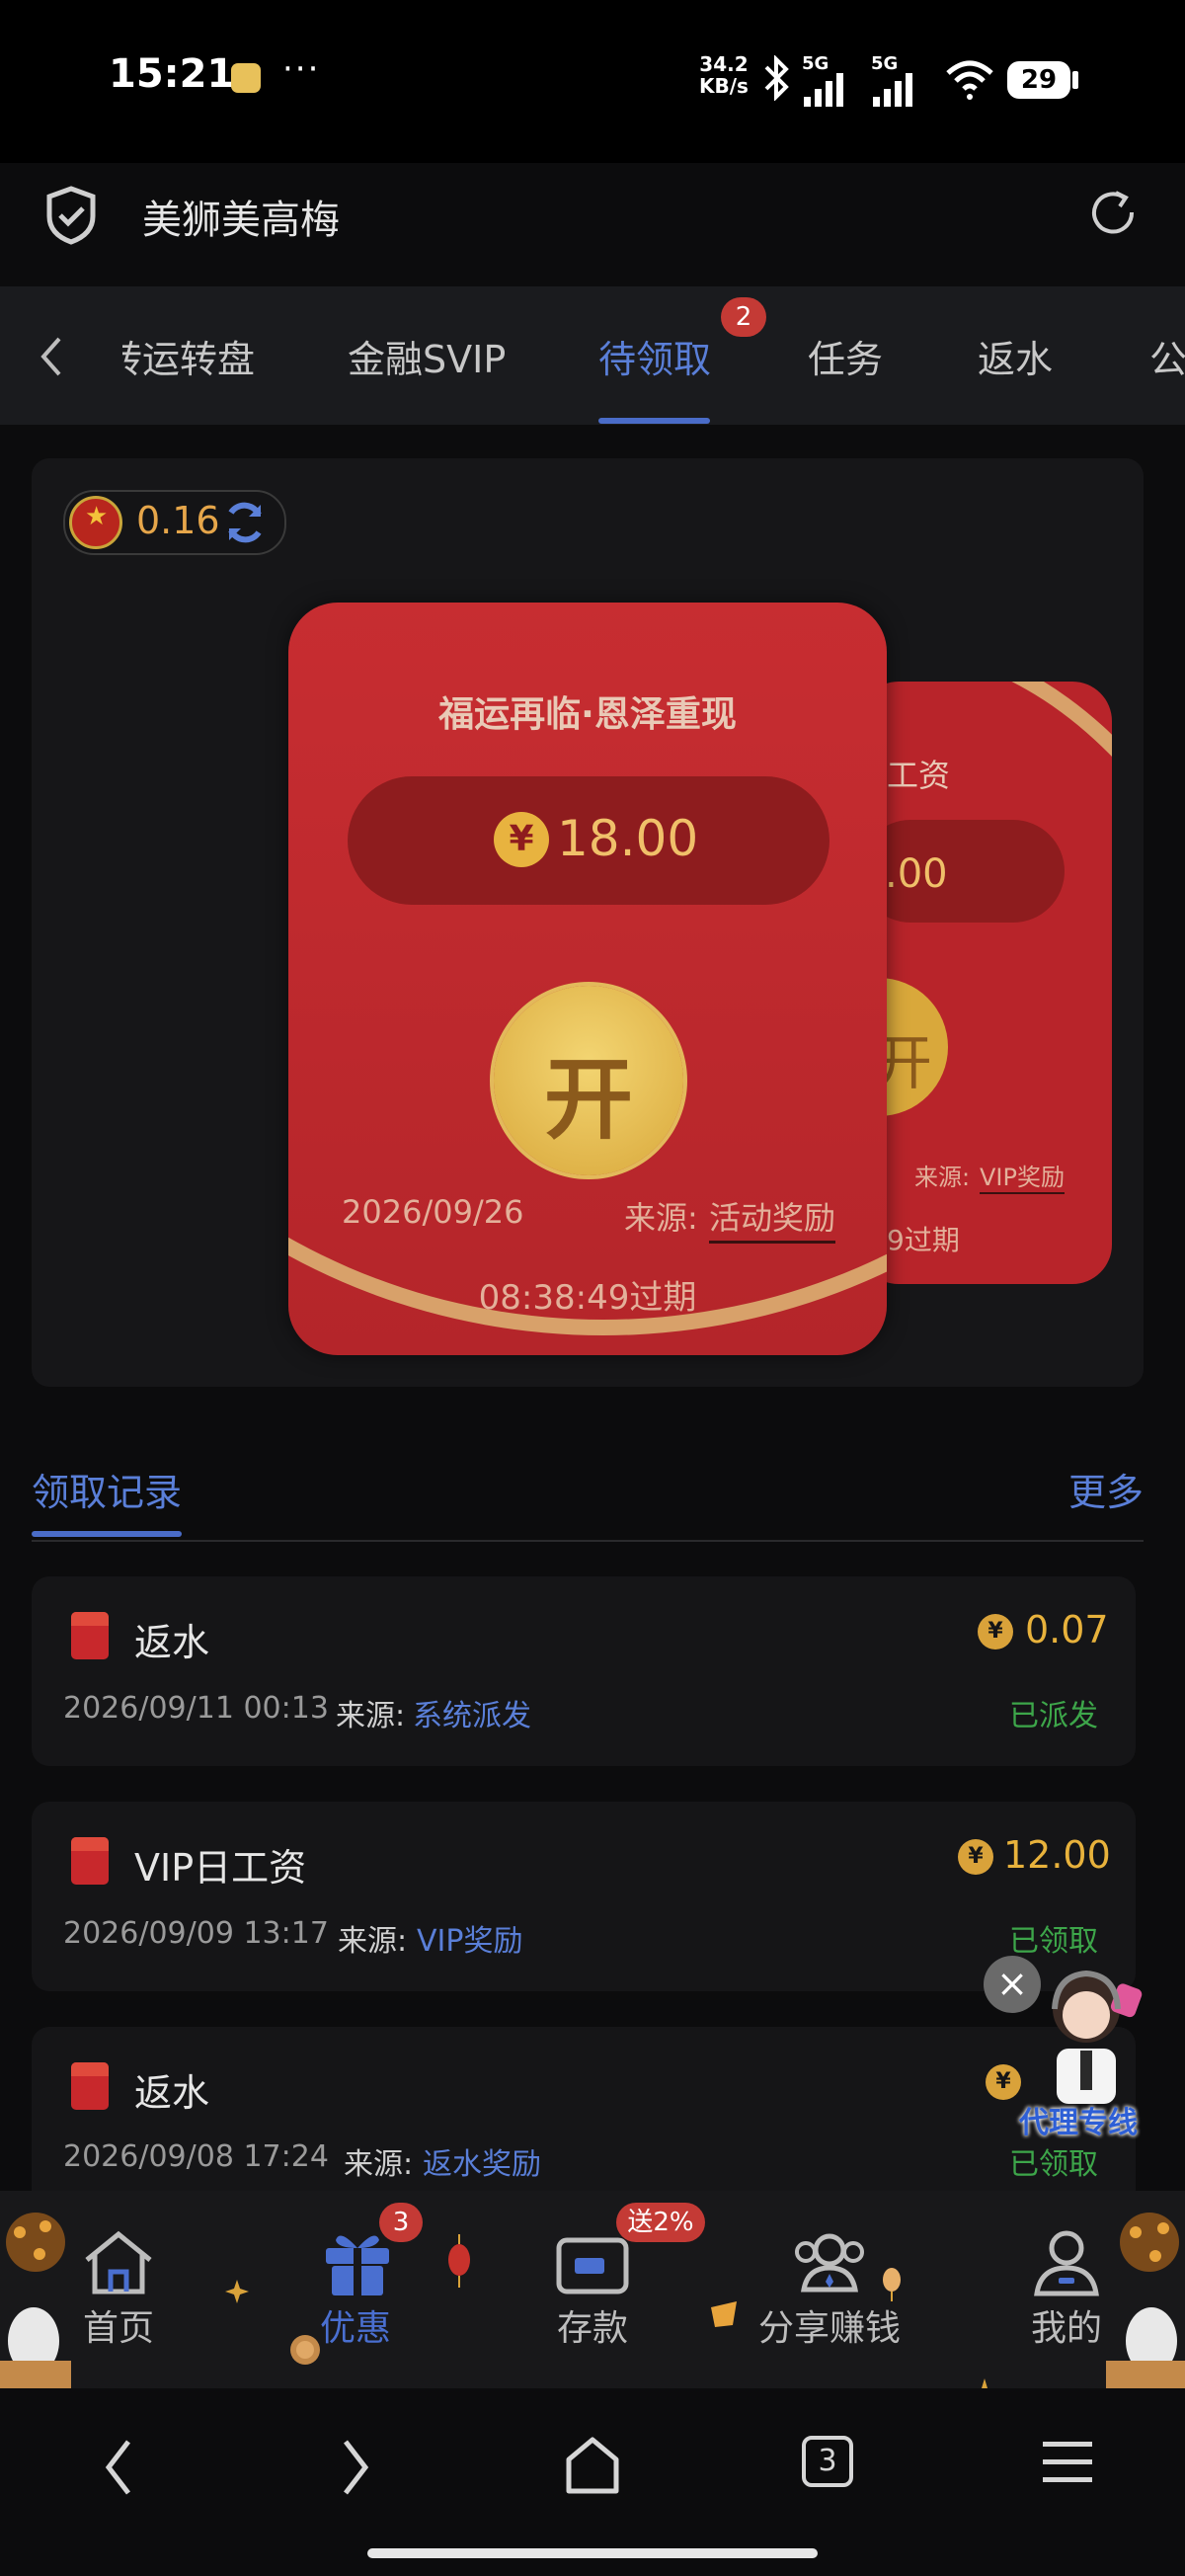 The height and width of the screenshot is (2576, 1185). What do you see at coordinates (1016, 356) in the screenshot?
I see `tab-rebate: 返水` at bounding box center [1016, 356].